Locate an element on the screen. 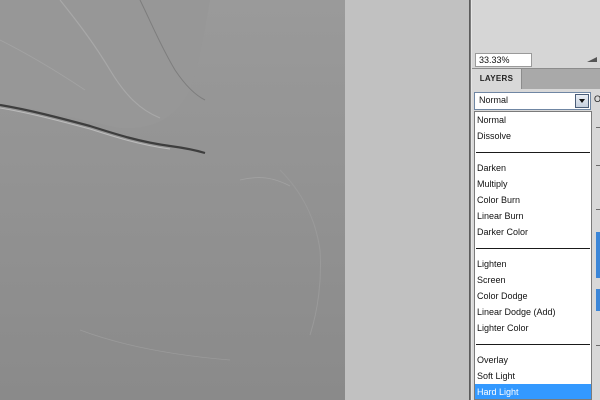  zoom-slider-icon is located at coordinates (592, 59).